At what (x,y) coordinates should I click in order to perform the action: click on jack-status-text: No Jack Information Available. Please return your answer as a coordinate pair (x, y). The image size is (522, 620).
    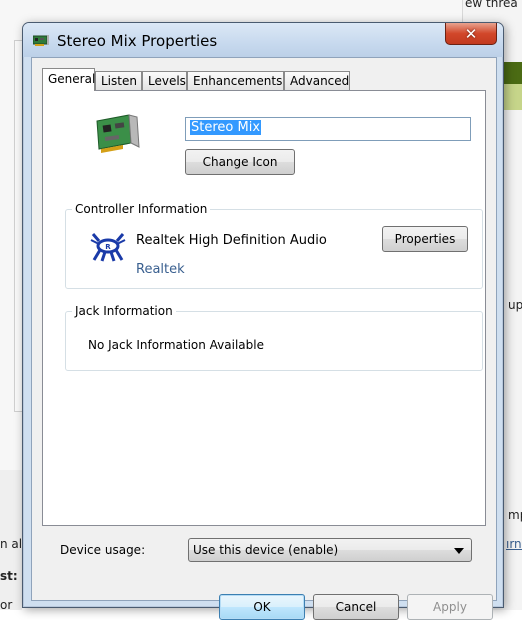
    Looking at the image, I should click on (176, 345).